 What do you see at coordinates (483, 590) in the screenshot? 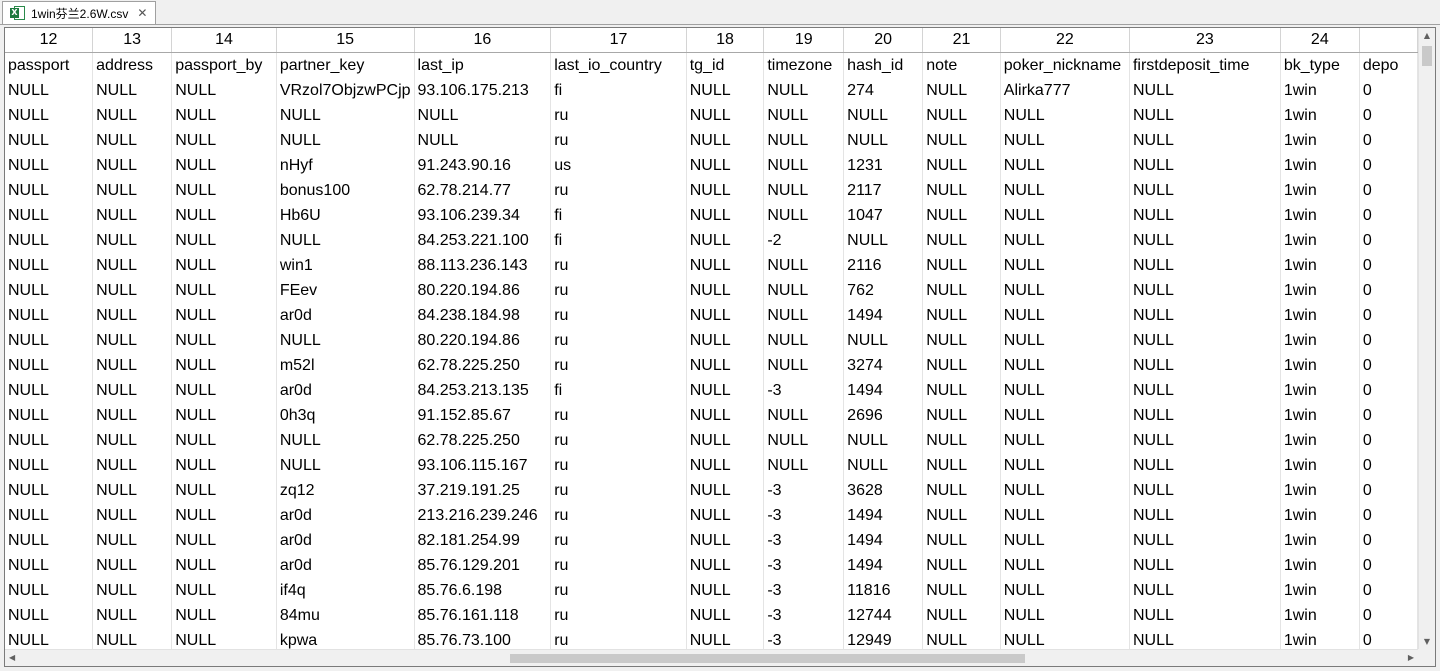
I see `table-cell: 85.76.6.198` at bounding box center [483, 590].